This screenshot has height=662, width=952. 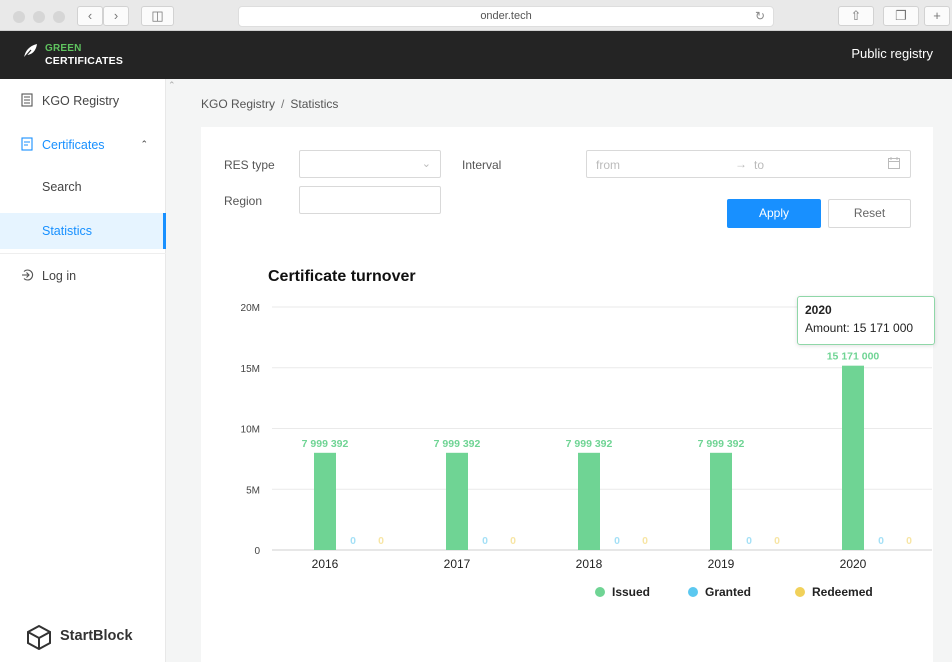 What do you see at coordinates (257, 551) in the screenshot?
I see `y-tick-label: 0` at bounding box center [257, 551].